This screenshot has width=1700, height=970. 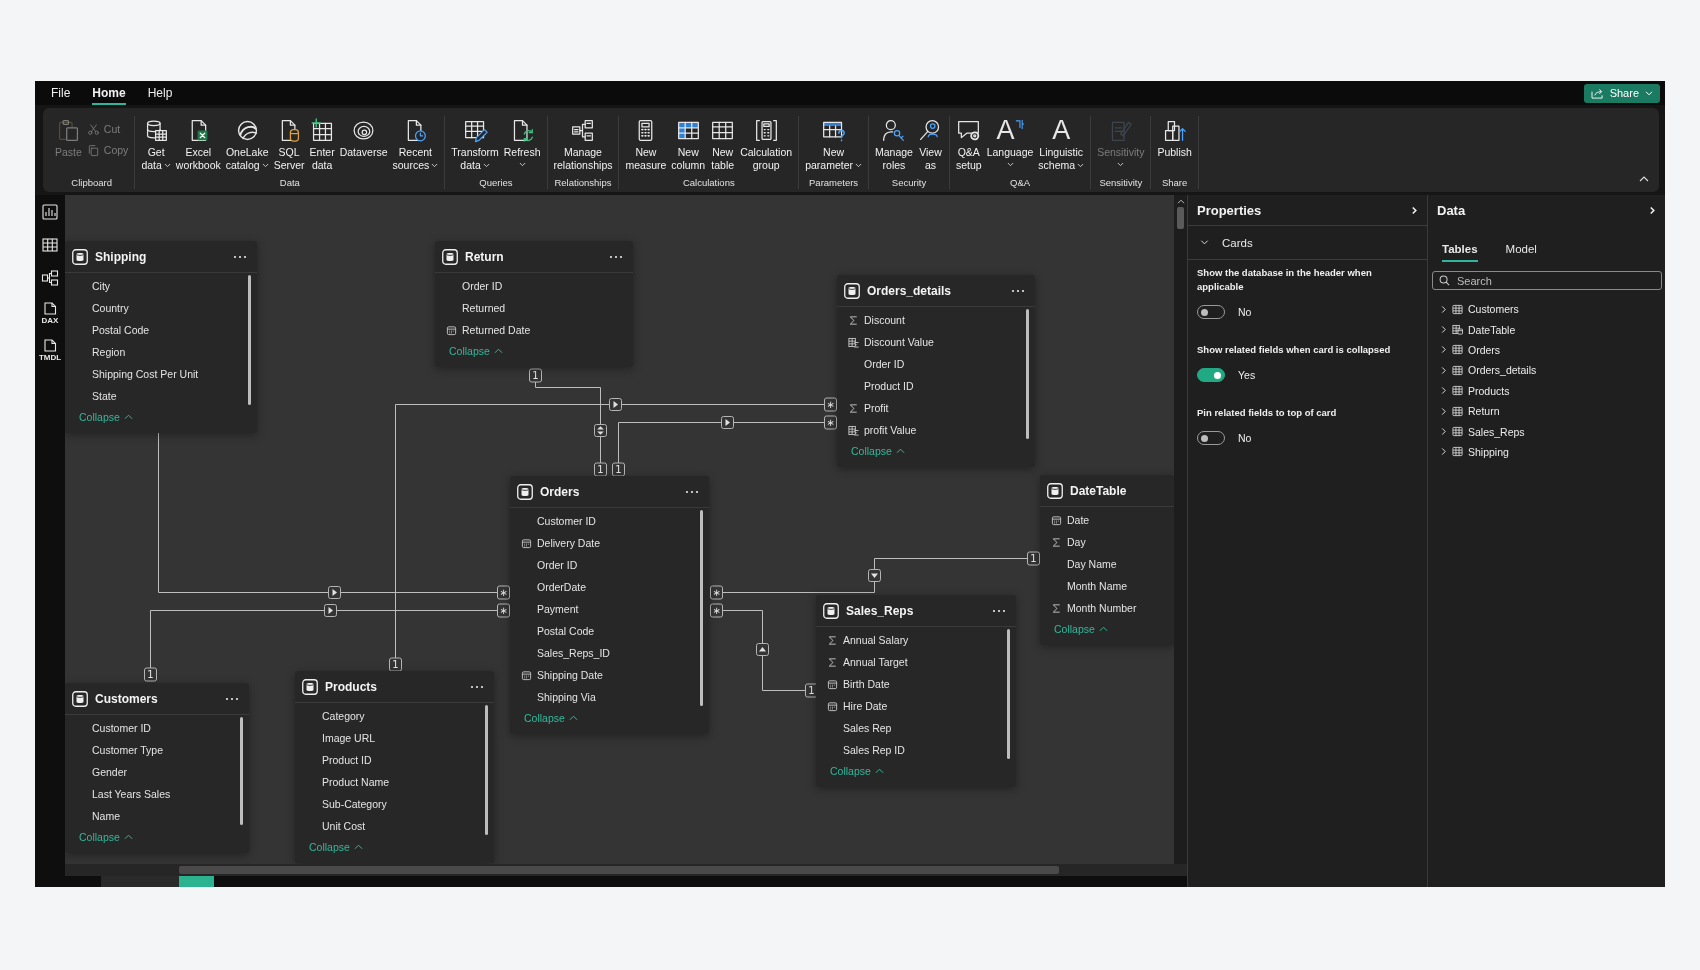 What do you see at coordinates (833, 145) in the screenshot?
I see `ribbon-button: New parameter` at bounding box center [833, 145].